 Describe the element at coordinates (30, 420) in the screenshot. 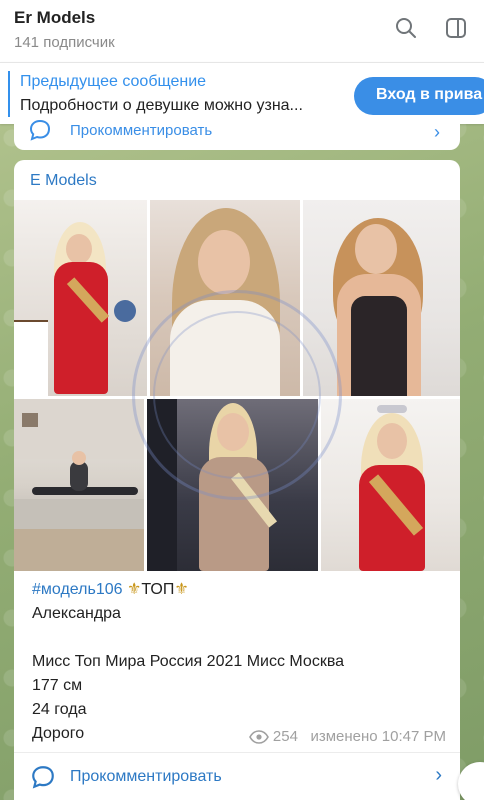

I see `wall-picture` at that location.